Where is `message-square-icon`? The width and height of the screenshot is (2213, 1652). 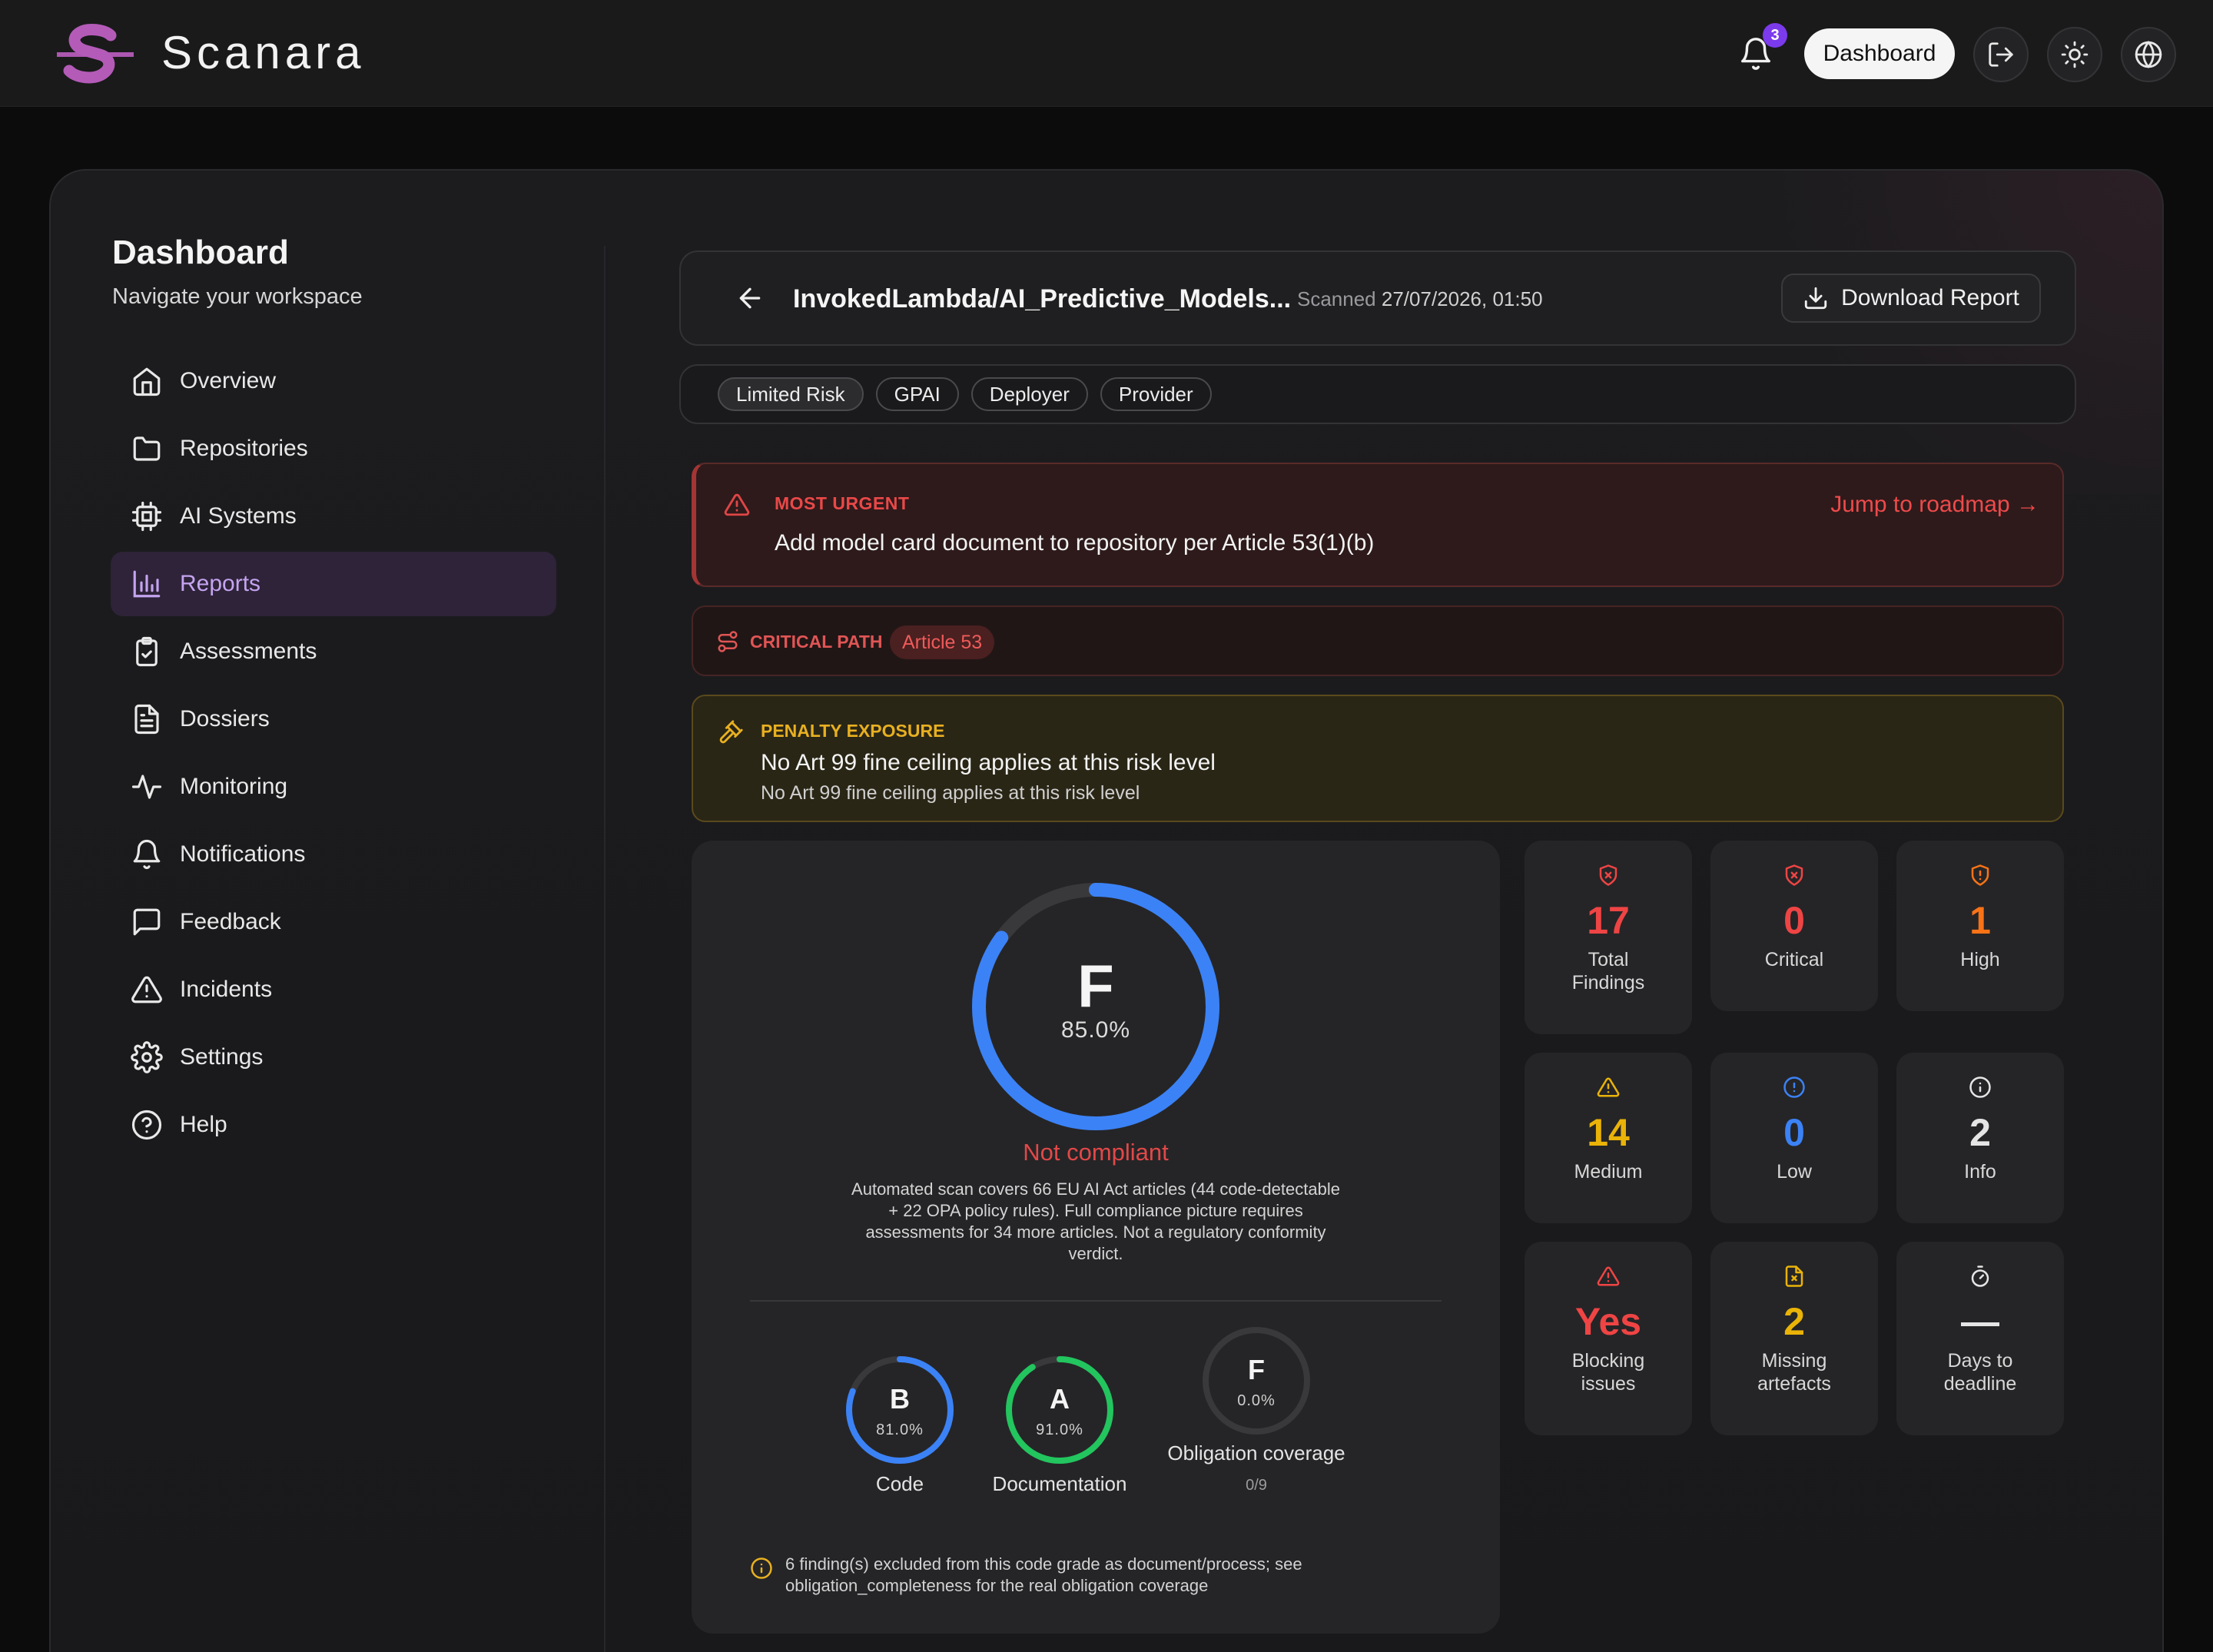
message-square-icon is located at coordinates (147, 922).